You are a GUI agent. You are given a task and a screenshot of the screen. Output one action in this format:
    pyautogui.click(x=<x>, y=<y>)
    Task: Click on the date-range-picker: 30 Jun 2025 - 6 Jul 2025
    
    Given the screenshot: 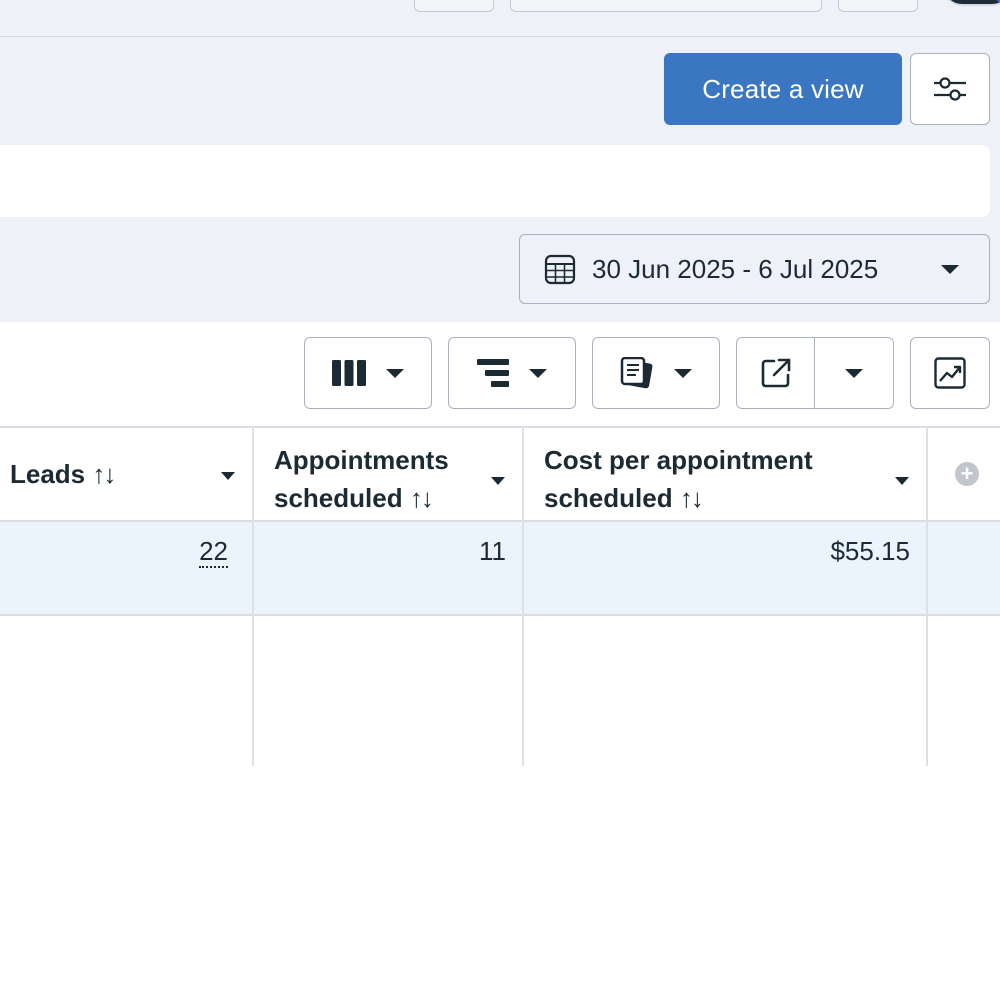 What is the action you would take?
    pyautogui.click(x=754, y=269)
    